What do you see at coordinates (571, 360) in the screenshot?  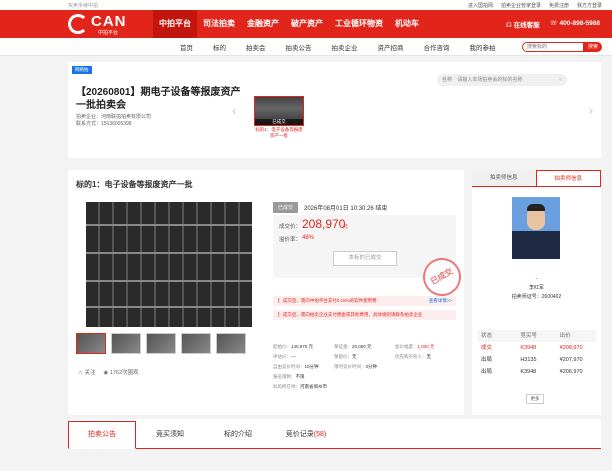 I see `bid-price: ¥207,970` at bounding box center [571, 360].